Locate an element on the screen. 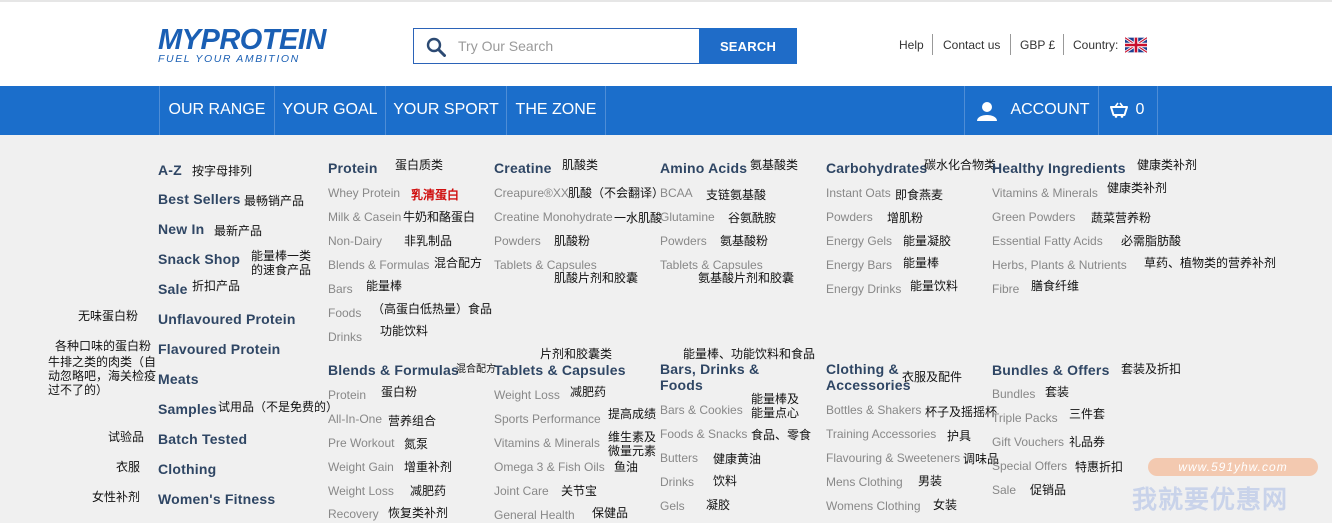  menu-link: General Health is located at coordinates (534, 515).